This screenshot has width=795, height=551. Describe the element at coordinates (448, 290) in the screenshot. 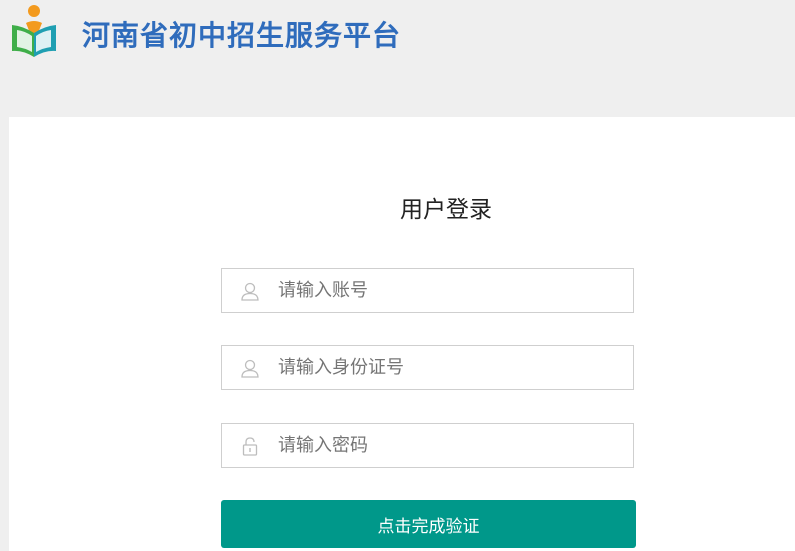

I see `account-input` at that location.